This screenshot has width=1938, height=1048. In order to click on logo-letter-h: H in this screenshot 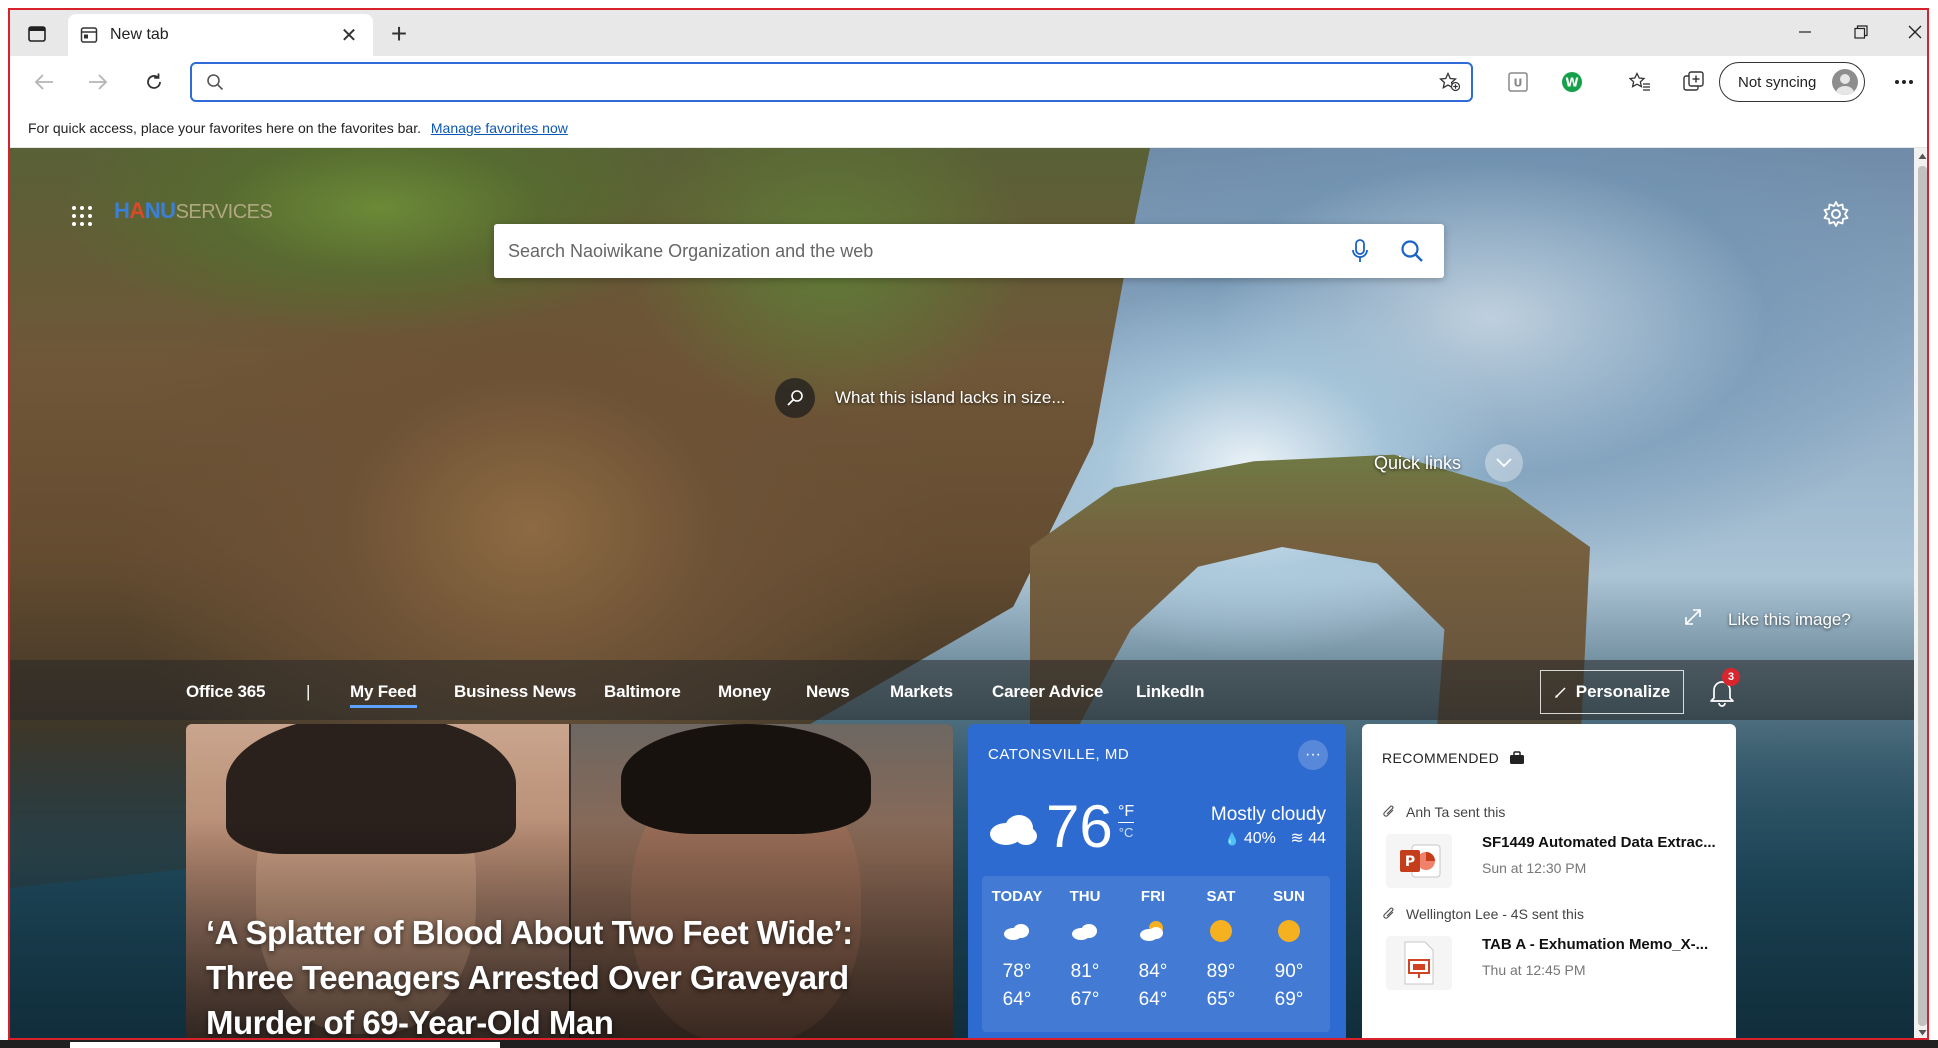, I will do `click(122, 210)`.